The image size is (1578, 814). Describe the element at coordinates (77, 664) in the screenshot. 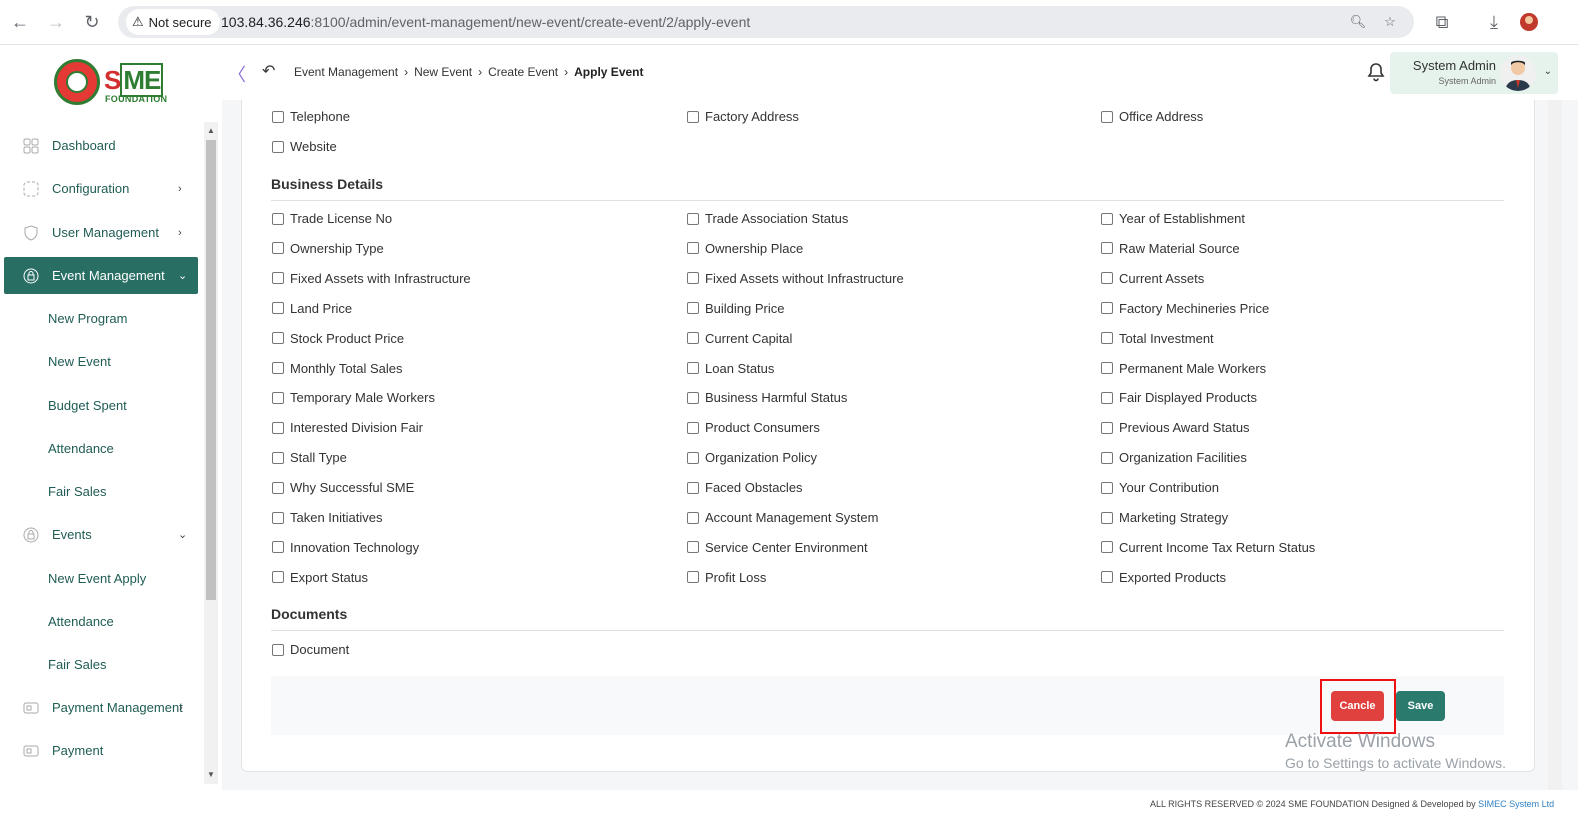

I see `sidebar-subitem-events-fair-sales: Fair Sales` at that location.